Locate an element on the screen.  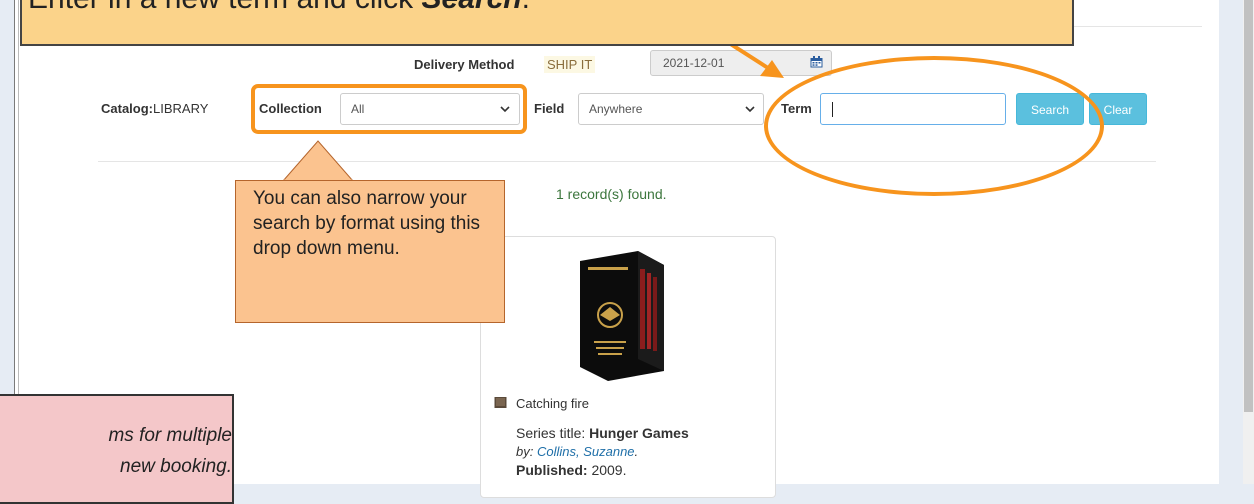
instruction-banner-text: Enter in a new term and click Search. is located at coordinates (279, 8).